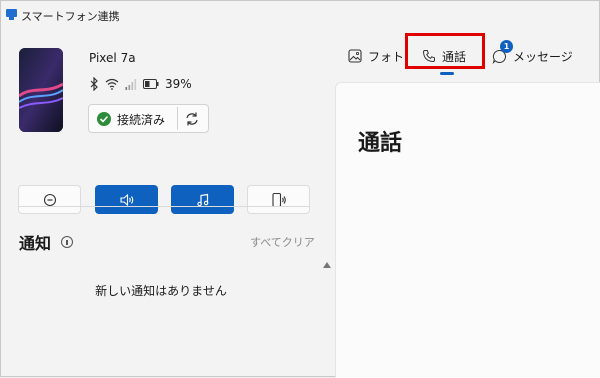 The height and width of the screenshot is (378, 600). Describe the element at coordinates (278, 199) in the screenshot. I see `phone-audio-button` at that location.